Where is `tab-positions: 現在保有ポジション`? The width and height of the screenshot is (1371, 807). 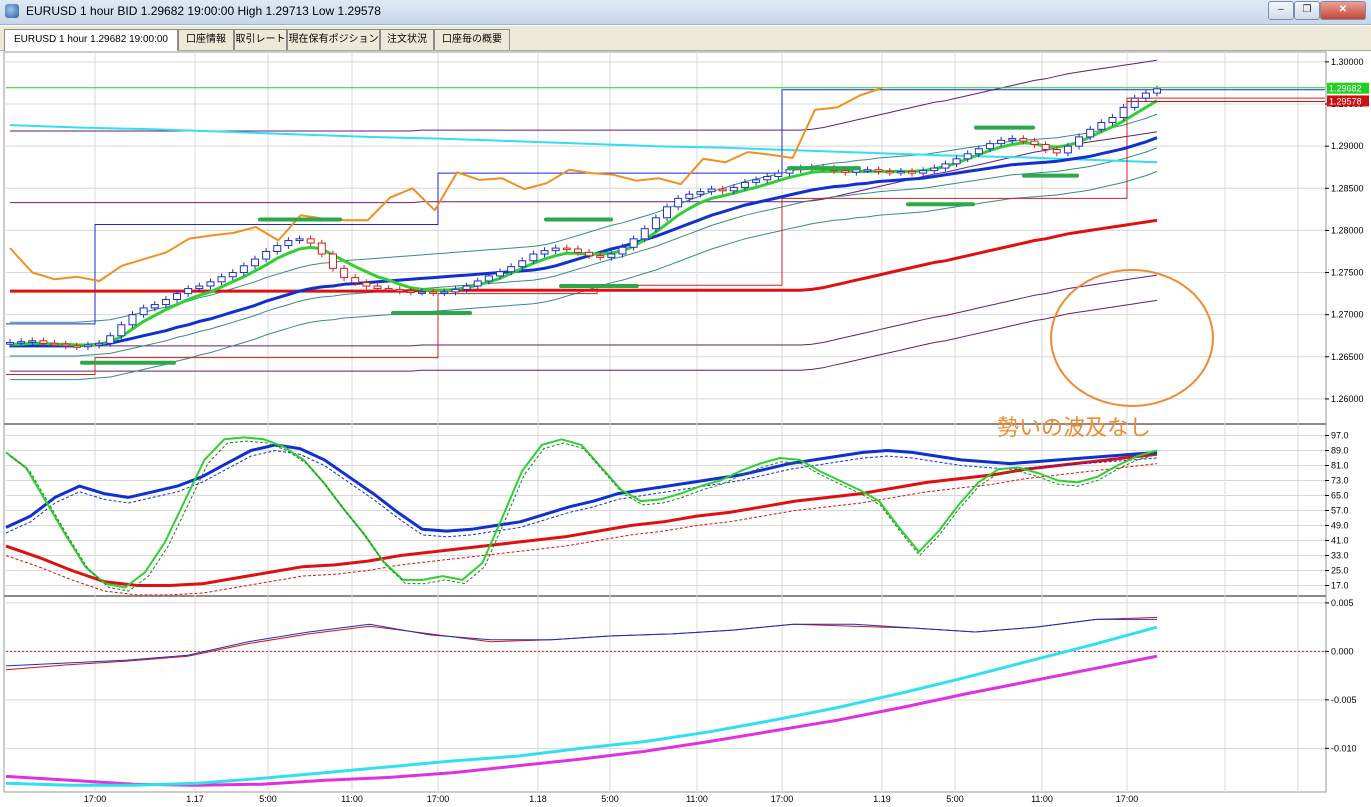 tab-positions: 現在保有ポジション is located at coordinates (333, 39).